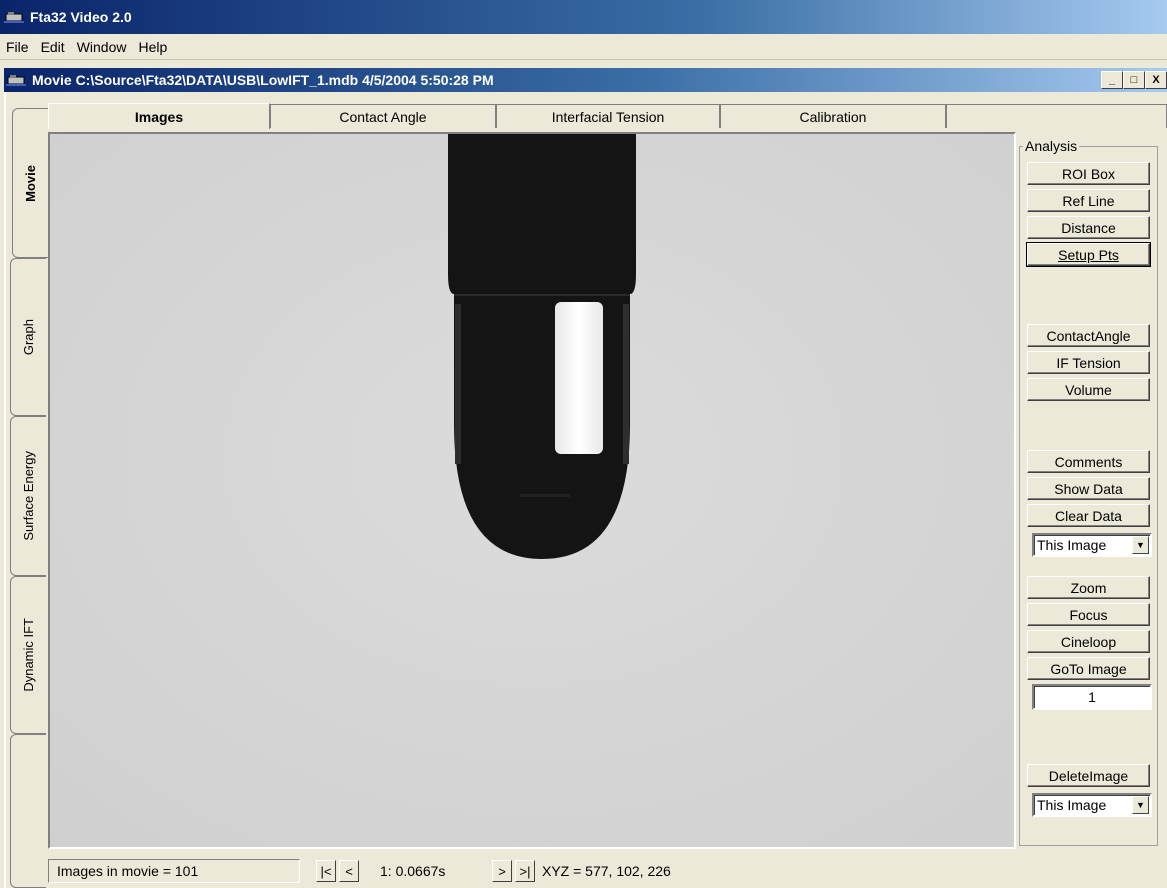  What do you see at coordinates (413, 871) in the screenshot?
I see `frame-time: 1: 0.0667s` at bounding box center [413, 871].